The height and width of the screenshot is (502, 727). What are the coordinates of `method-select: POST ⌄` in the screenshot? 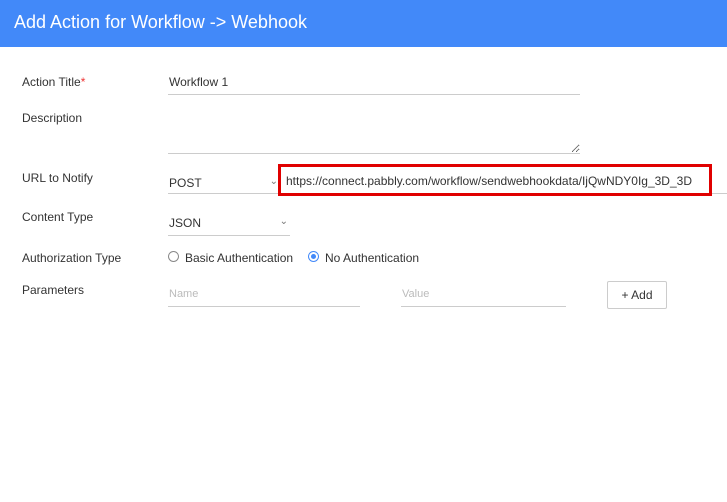 It's located at (224, 185).